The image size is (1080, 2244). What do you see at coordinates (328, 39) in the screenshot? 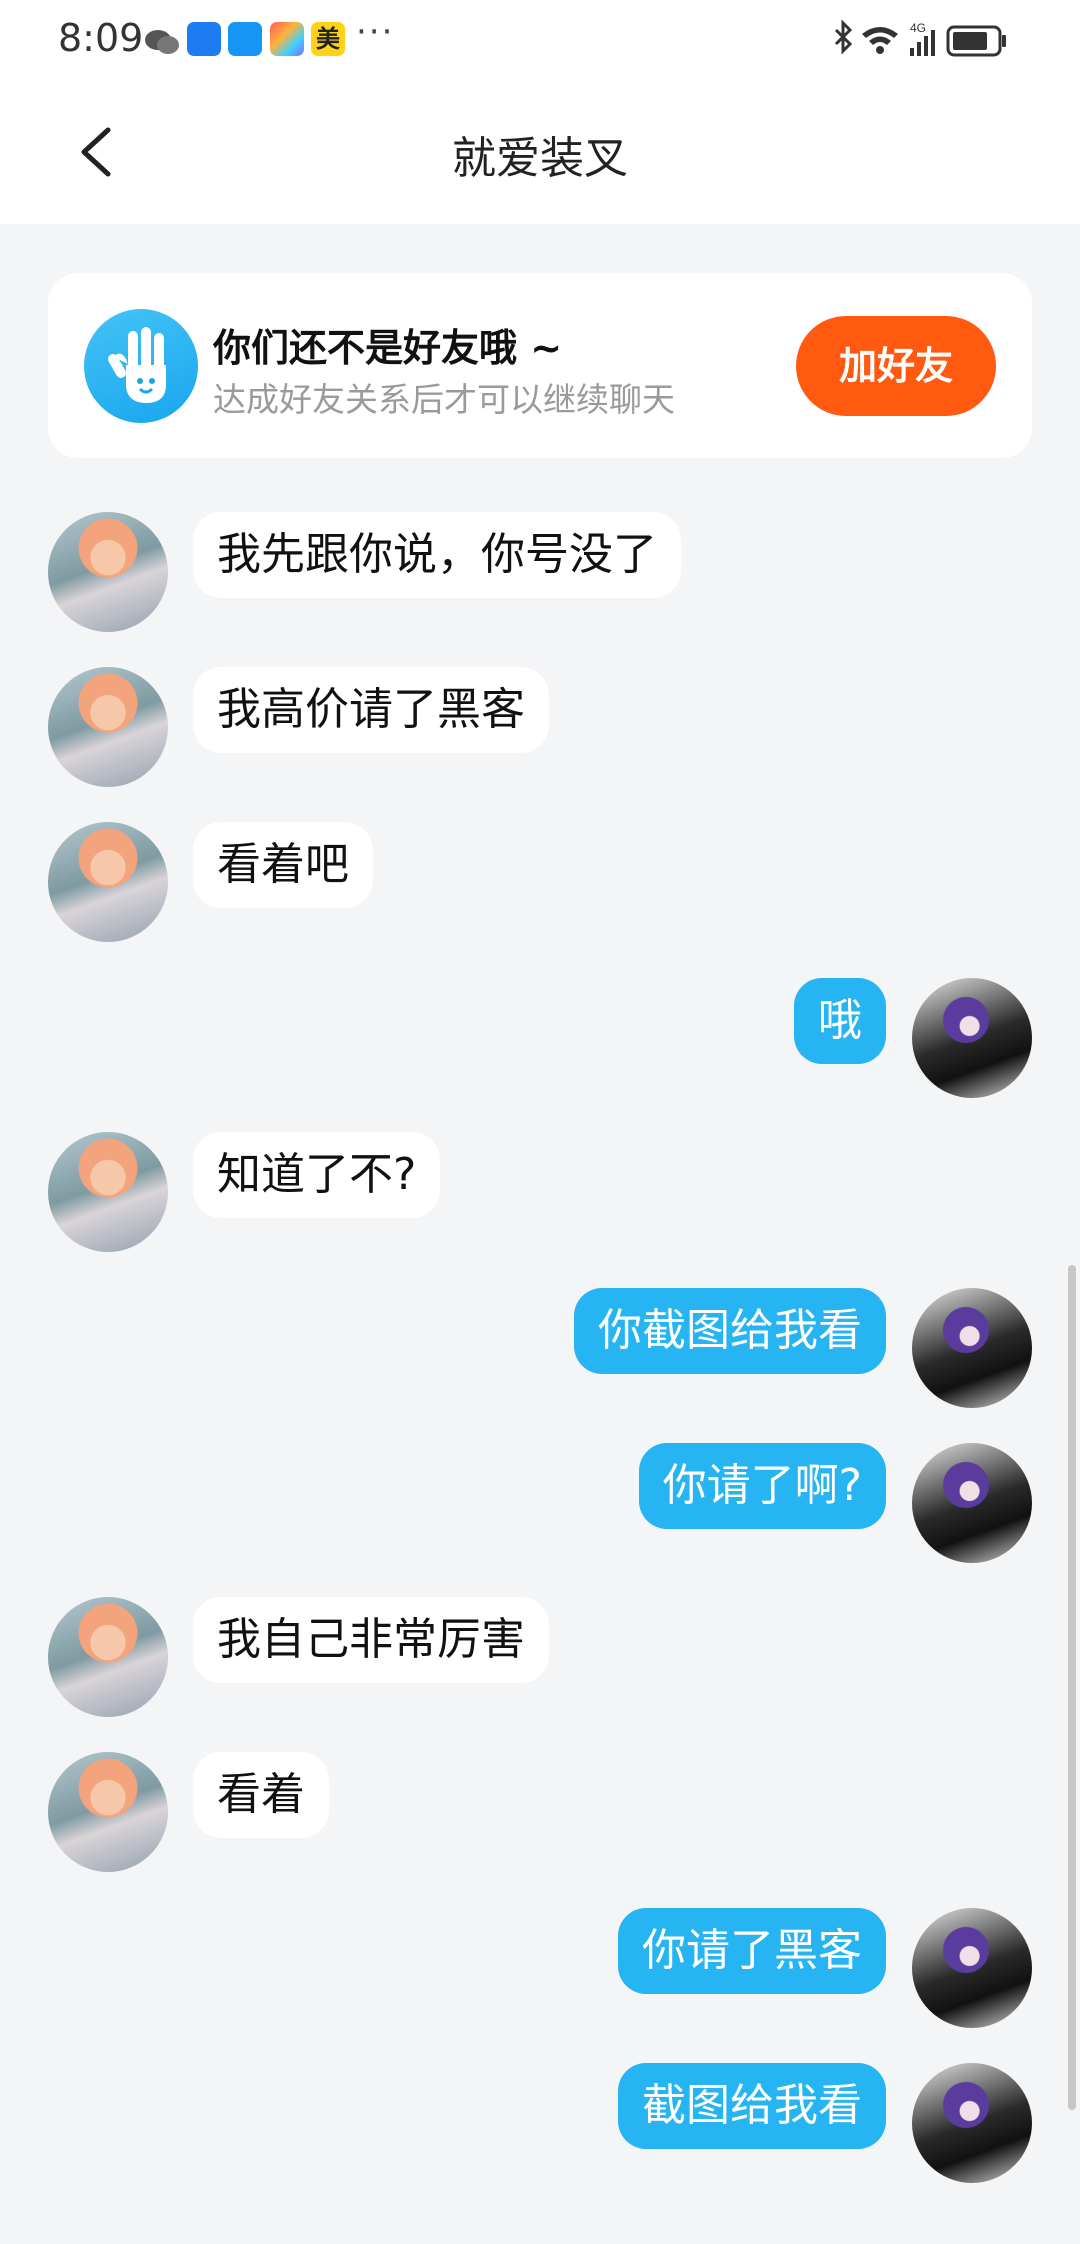
I see `meituan-icon: 美` at bounding box center [328, 39].